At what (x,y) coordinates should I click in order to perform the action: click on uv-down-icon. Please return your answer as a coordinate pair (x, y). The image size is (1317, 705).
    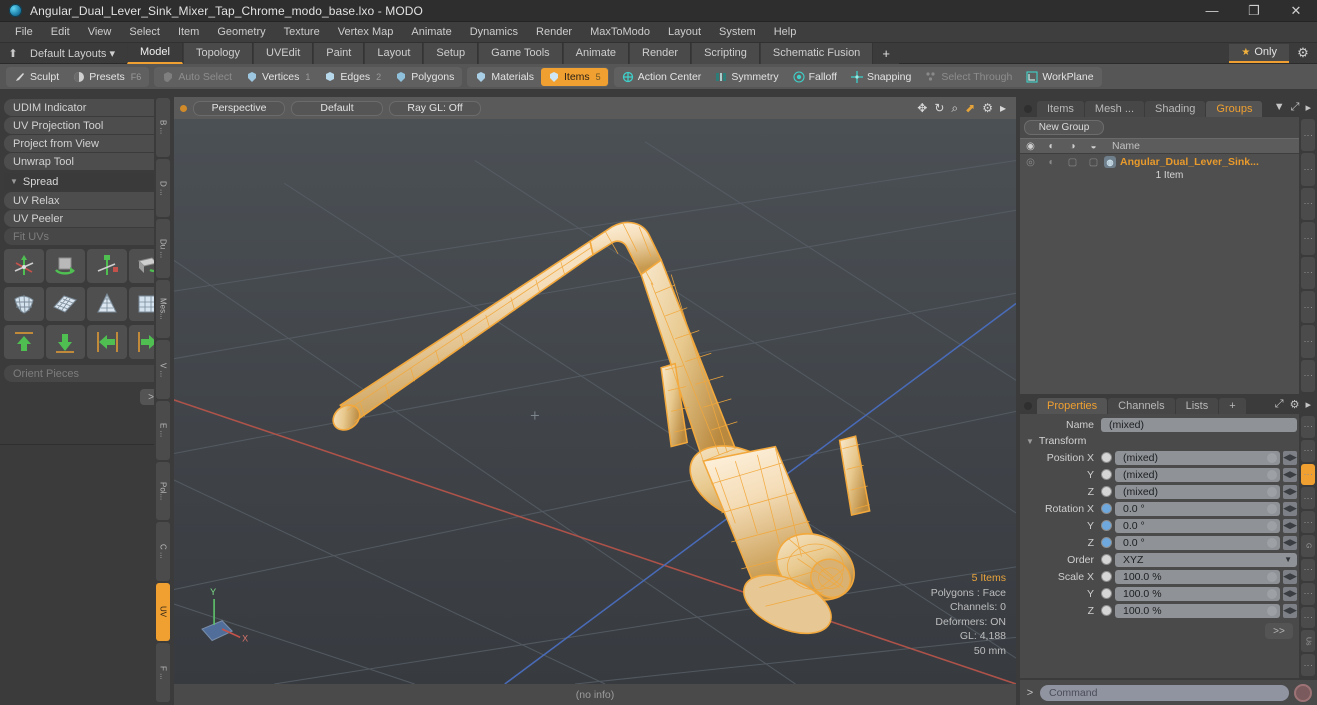
    Looking at the image, I should click on (65, 342).